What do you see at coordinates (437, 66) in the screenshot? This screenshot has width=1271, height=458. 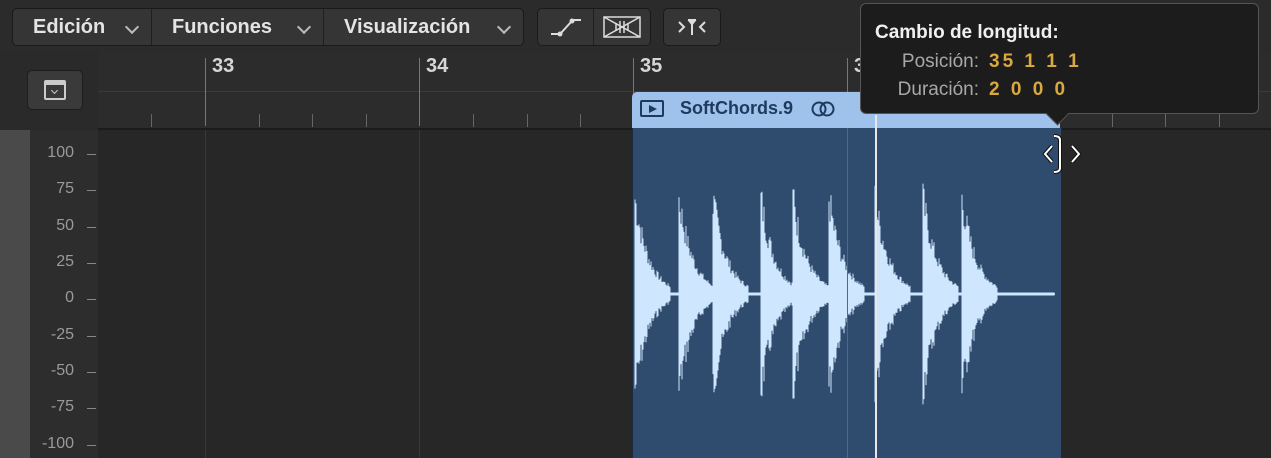 I see `bar-number: 34` at bounding box center [437, 66].